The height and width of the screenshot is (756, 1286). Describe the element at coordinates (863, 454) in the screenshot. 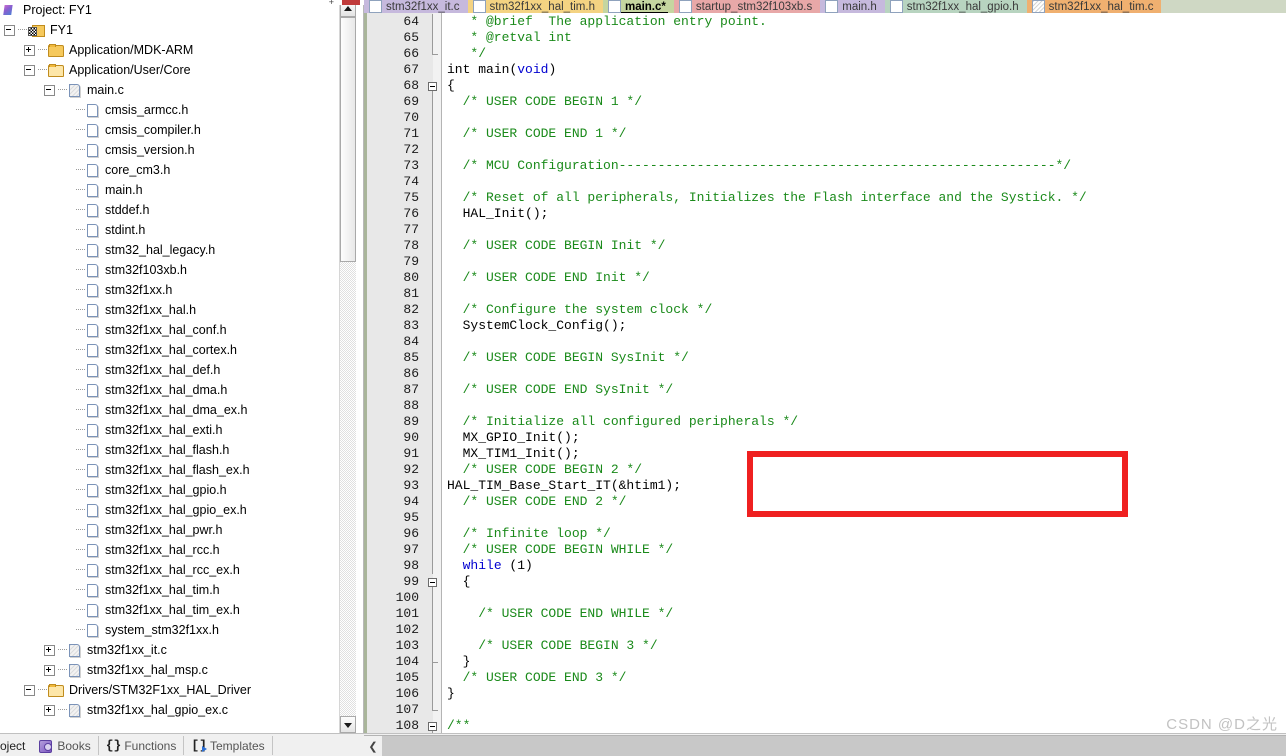

I see `code-text: MX_TIM1_Init();` at that location.